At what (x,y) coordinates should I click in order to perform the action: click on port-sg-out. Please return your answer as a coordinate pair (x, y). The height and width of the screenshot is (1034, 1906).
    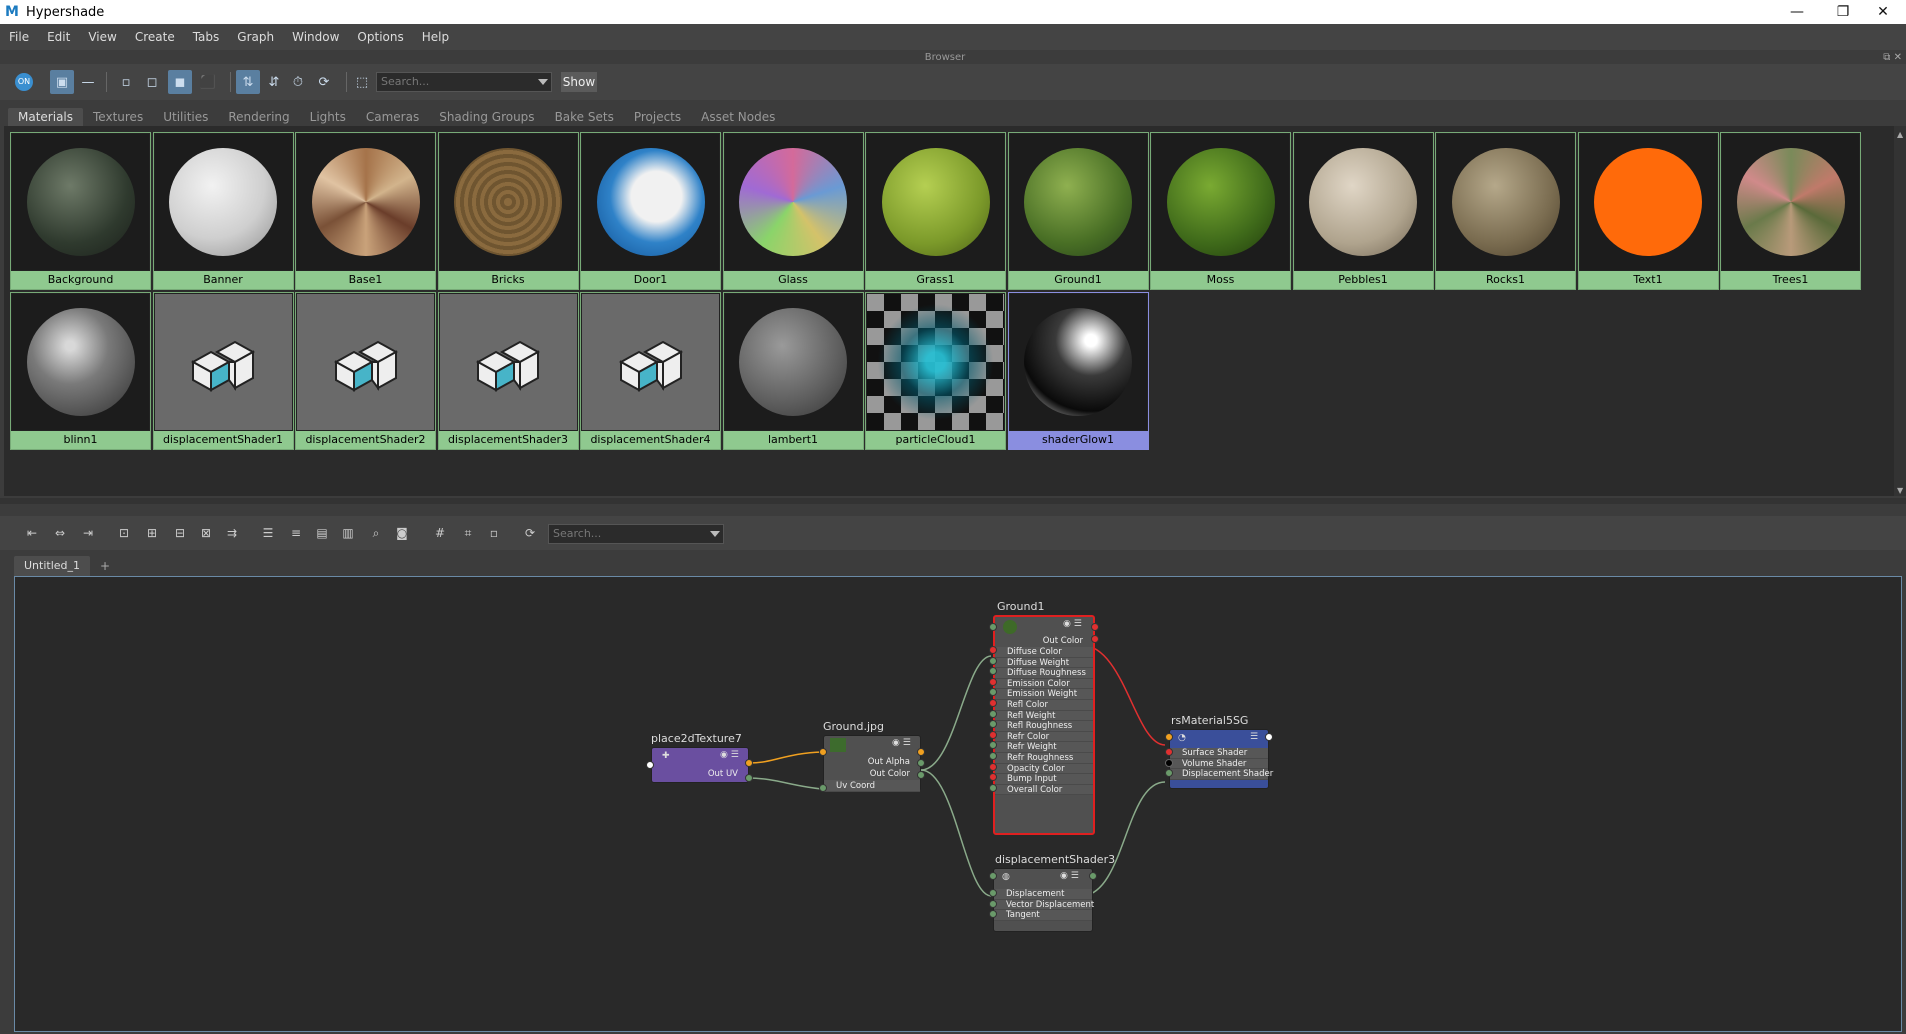
    Looking at the image, I should click on (1269, 737).